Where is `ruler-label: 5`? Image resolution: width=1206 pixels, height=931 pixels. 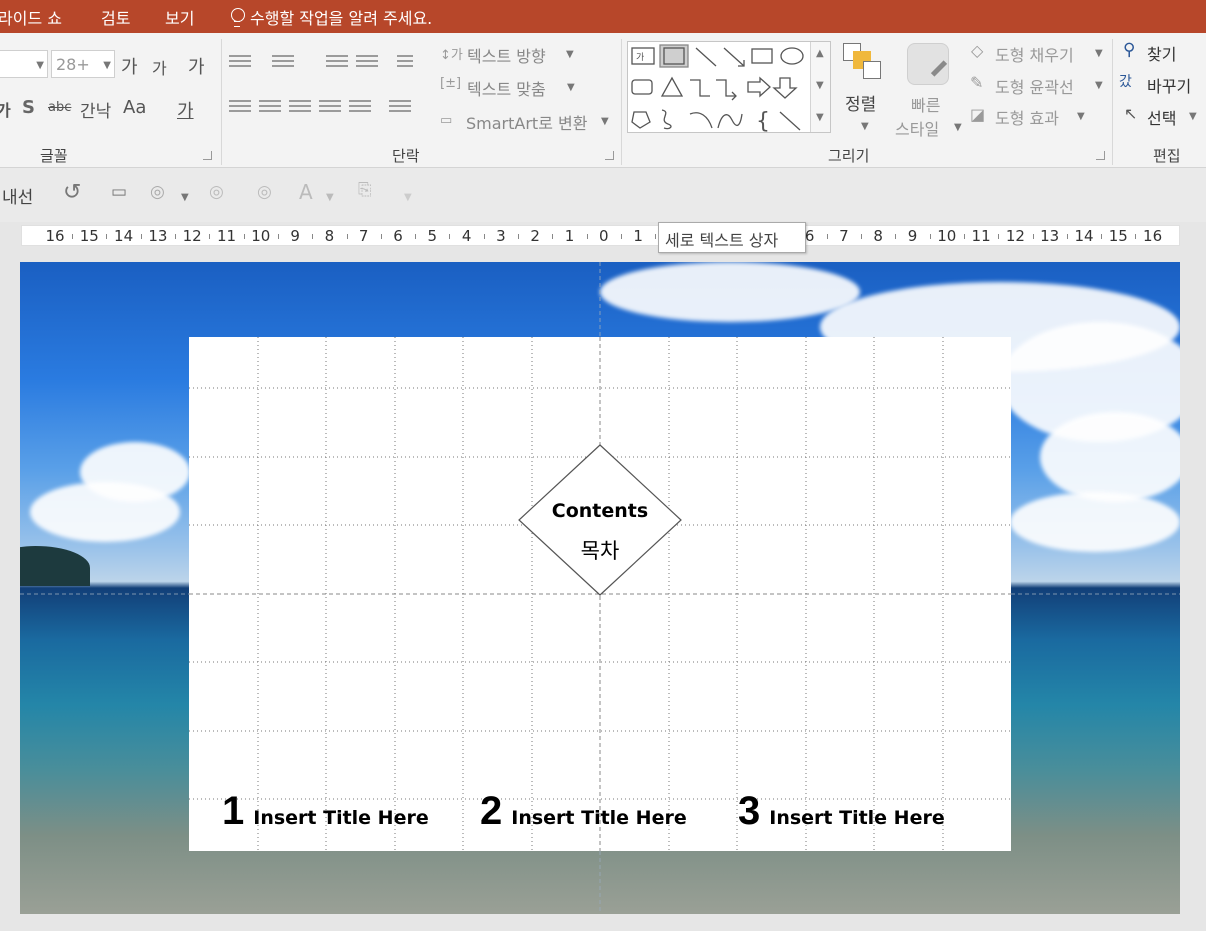
ruler-label: 5 is located at coordinates (432, 236).